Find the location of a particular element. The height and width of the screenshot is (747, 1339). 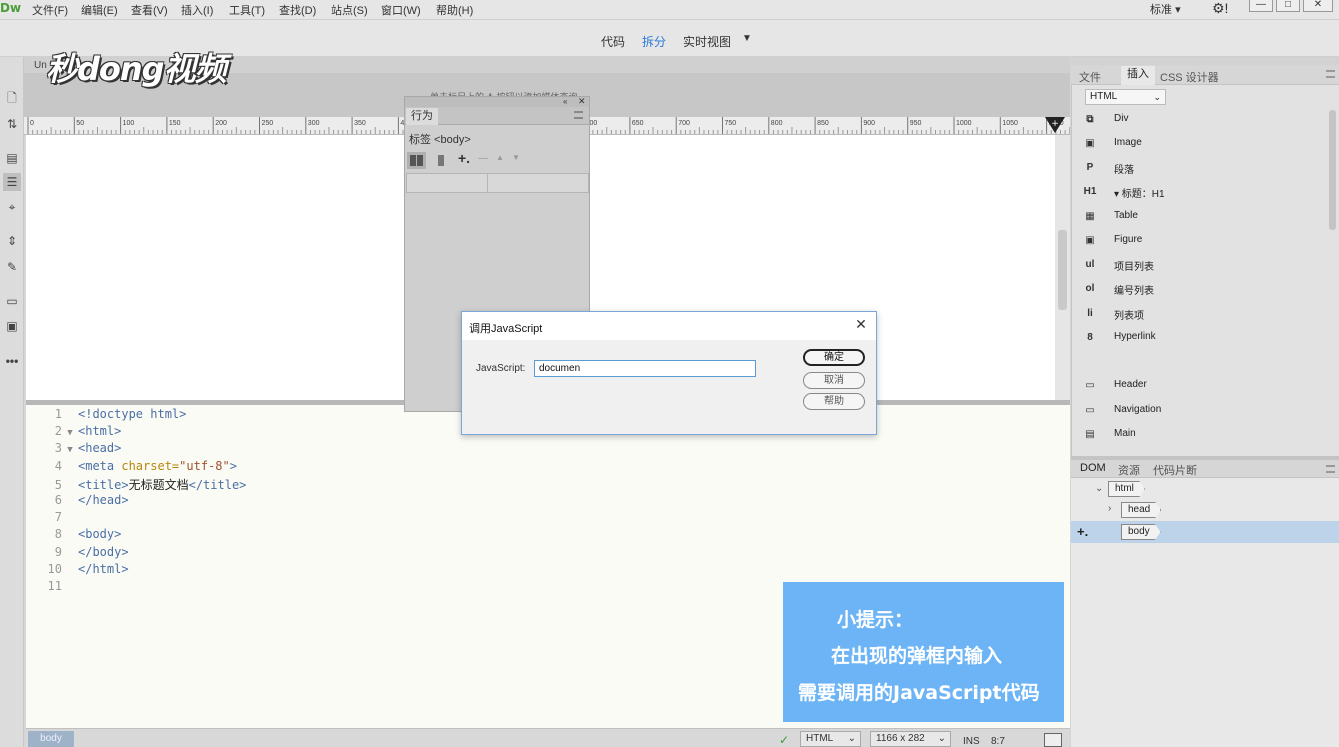

code-line: 2 ▼ <html> is located at coordinates (74, 432).